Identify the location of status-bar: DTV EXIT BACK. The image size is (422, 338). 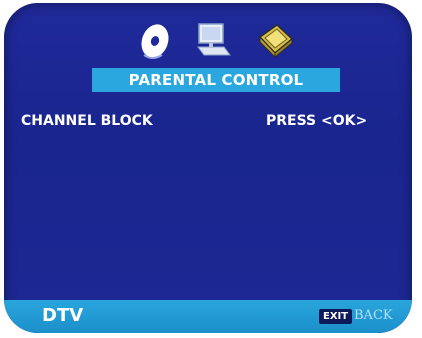
(208, 316).